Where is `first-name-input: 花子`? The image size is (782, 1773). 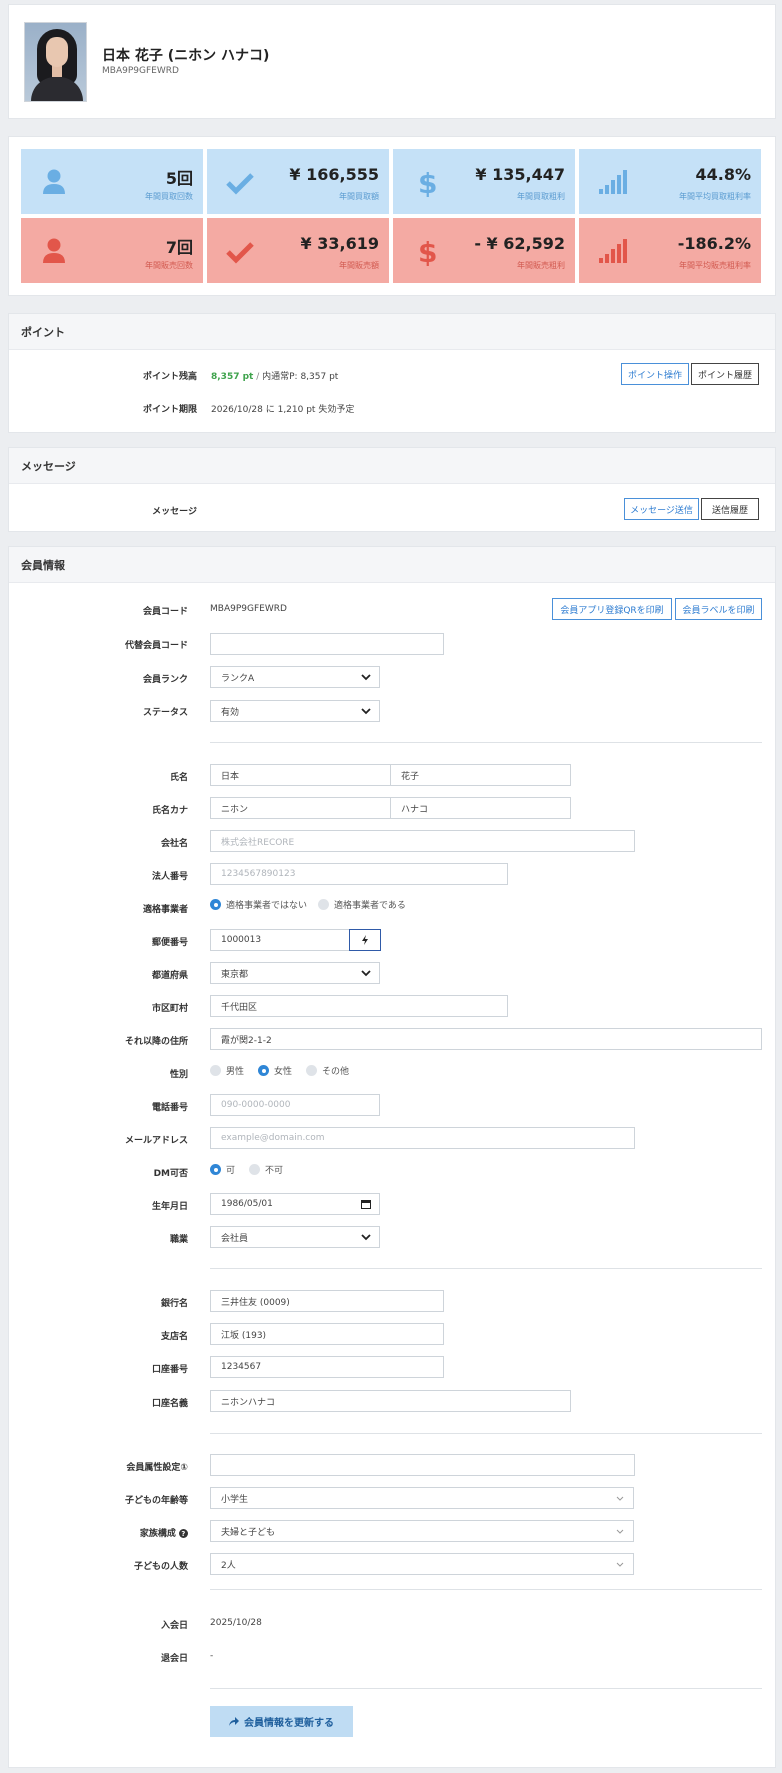 first-name-input: 花子 is located at coordinates (480, 775).